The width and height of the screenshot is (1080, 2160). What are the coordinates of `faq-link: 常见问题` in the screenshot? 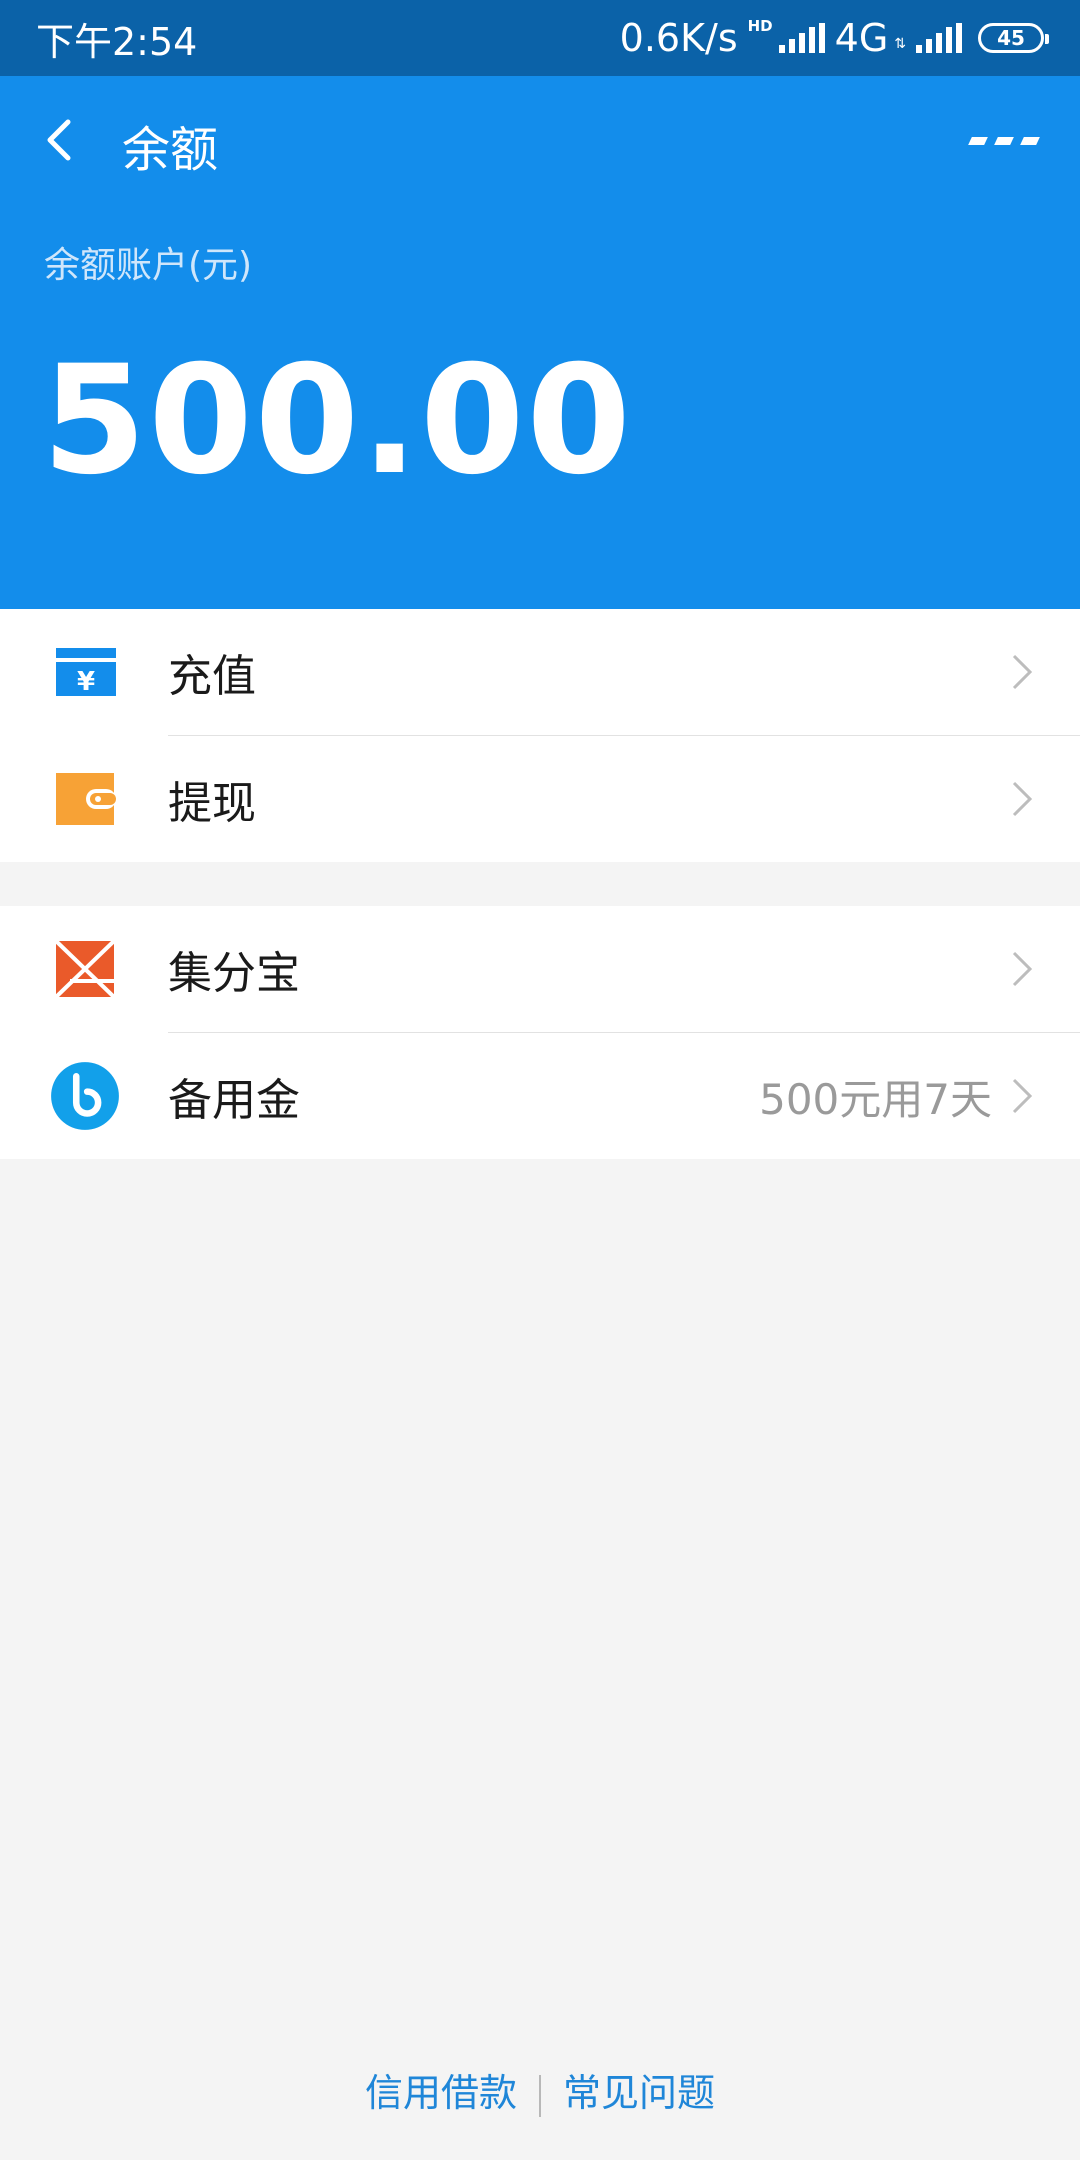 It's located at (639, 2093).